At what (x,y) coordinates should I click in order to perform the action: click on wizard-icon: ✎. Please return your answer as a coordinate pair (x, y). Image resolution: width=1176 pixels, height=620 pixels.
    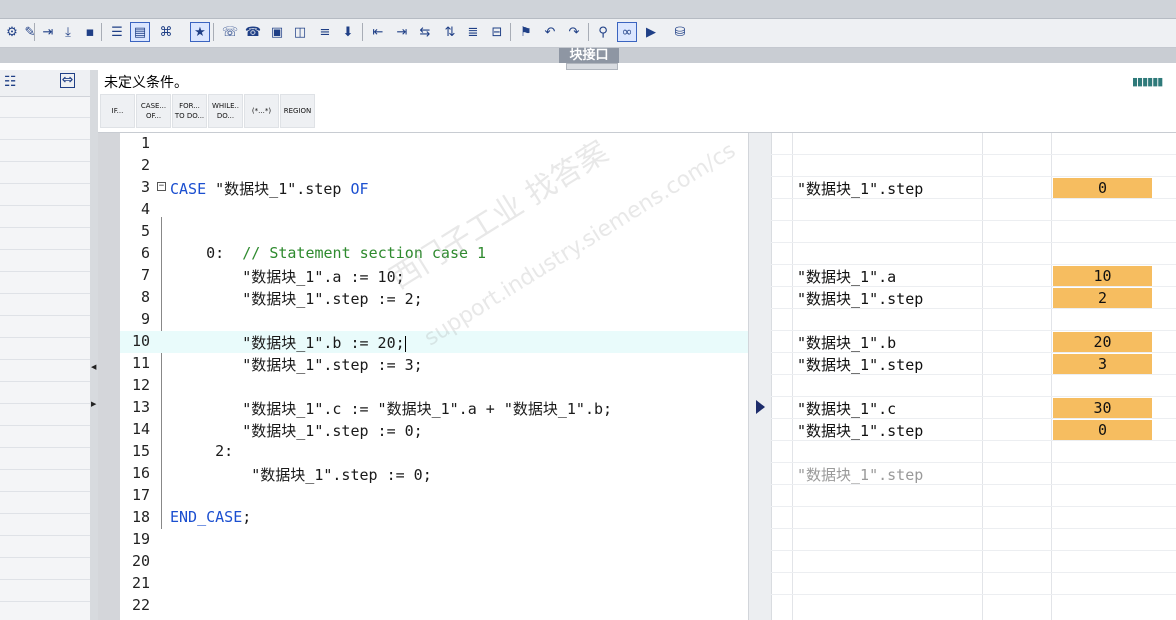
    Looking at the image, I should click on (30, 32).